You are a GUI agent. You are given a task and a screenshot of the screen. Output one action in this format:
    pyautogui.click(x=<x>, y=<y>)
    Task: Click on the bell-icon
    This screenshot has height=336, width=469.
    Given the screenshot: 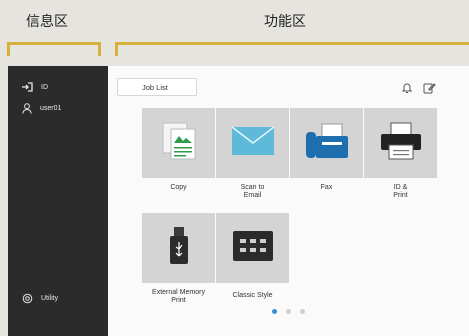 What is the action you would take?
    pyautogui.click(x=407, y=87)
    